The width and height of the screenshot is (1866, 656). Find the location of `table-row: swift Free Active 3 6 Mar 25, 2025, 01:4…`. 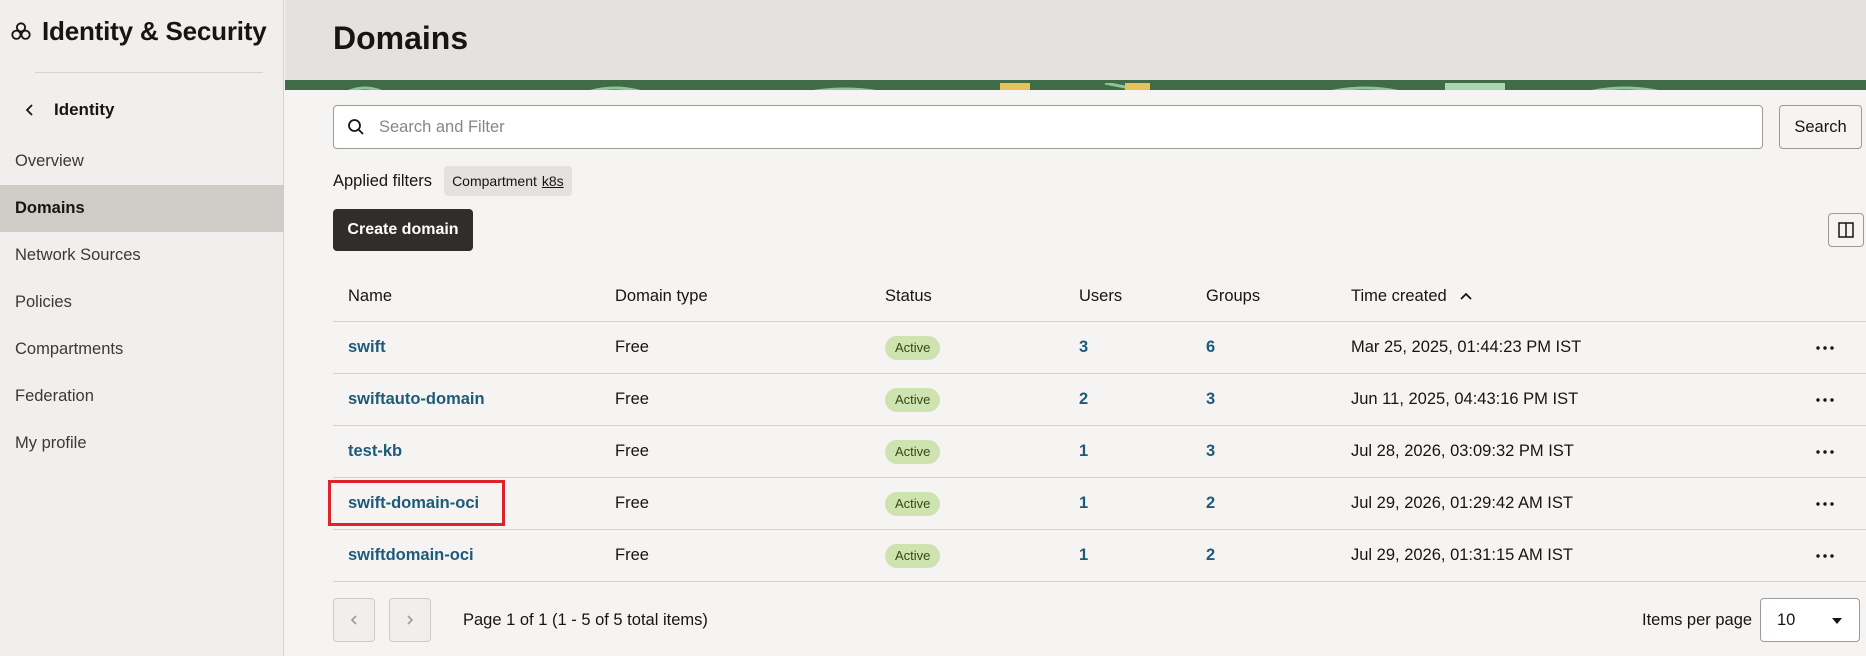

table-row: swift Free Active 3 6 Mar 25, 2025, 01:4… is located at coordinates (1099, 348).